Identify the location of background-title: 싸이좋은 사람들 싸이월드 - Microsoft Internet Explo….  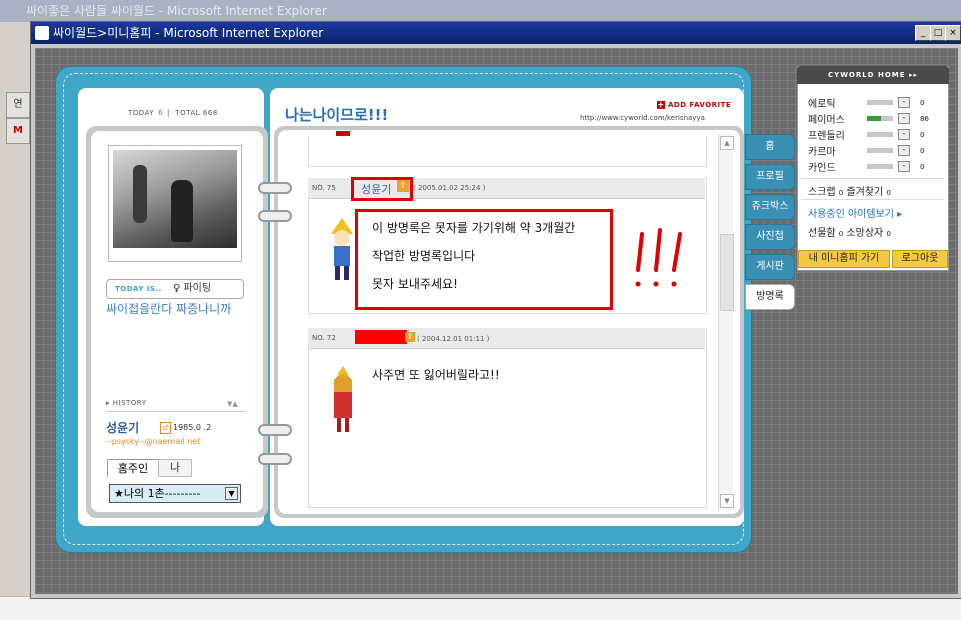
(176, 11).